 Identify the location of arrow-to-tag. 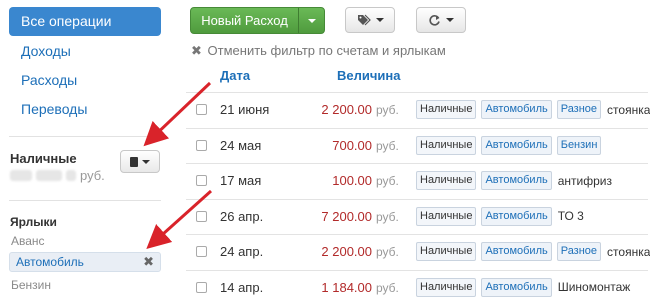
(179, 219).